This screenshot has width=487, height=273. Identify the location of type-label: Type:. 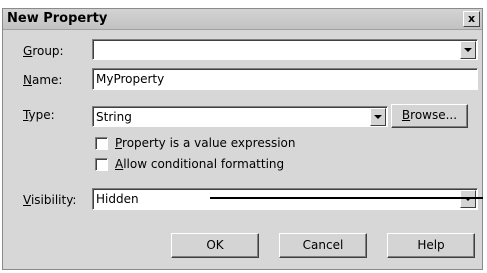
(39, 115).